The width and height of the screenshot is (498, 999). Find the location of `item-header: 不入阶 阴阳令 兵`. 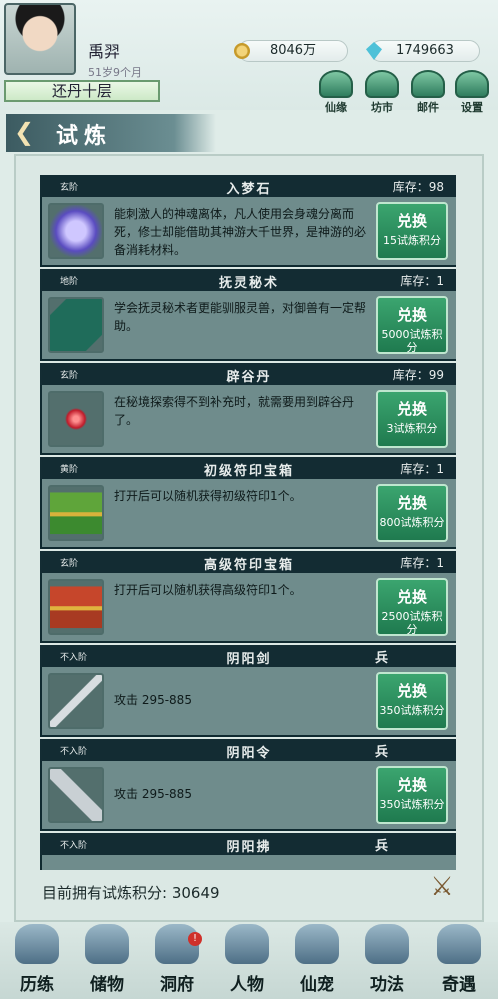

item-header: 不入阶 阴阳令 兵 is located at coordinates (248, 750).